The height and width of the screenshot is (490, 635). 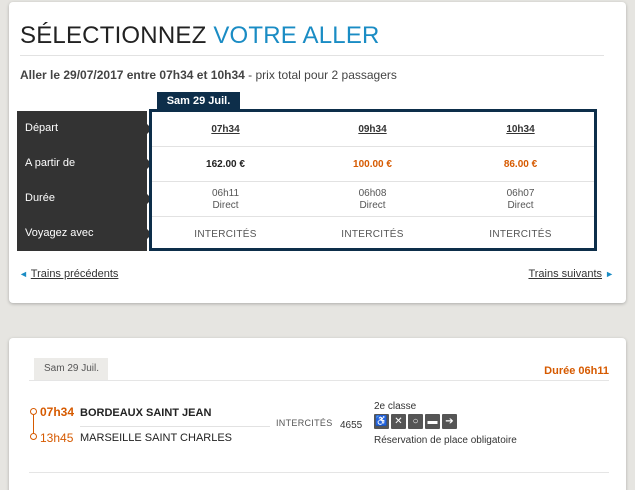 What do you see at coordinates (381, 421) in the screenshot?
I see `wheelchair-icon: ♿` at bounding box center [381, 421].